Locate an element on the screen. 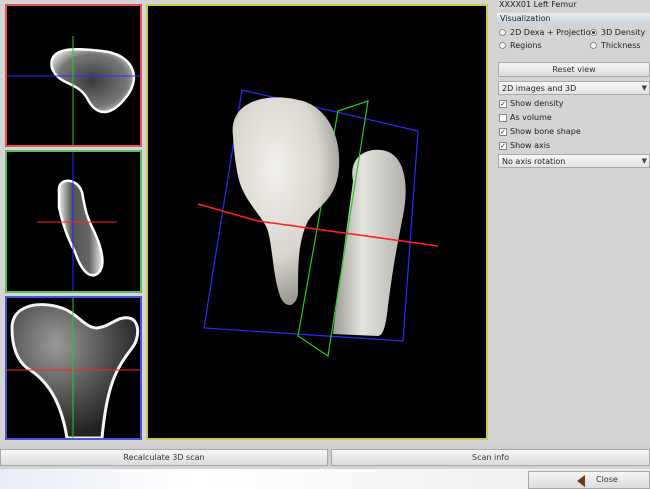 The image size is (650, 489). axis-rotation-dropdown: No axis rotation ▼ is located at coordinates (574, 161).